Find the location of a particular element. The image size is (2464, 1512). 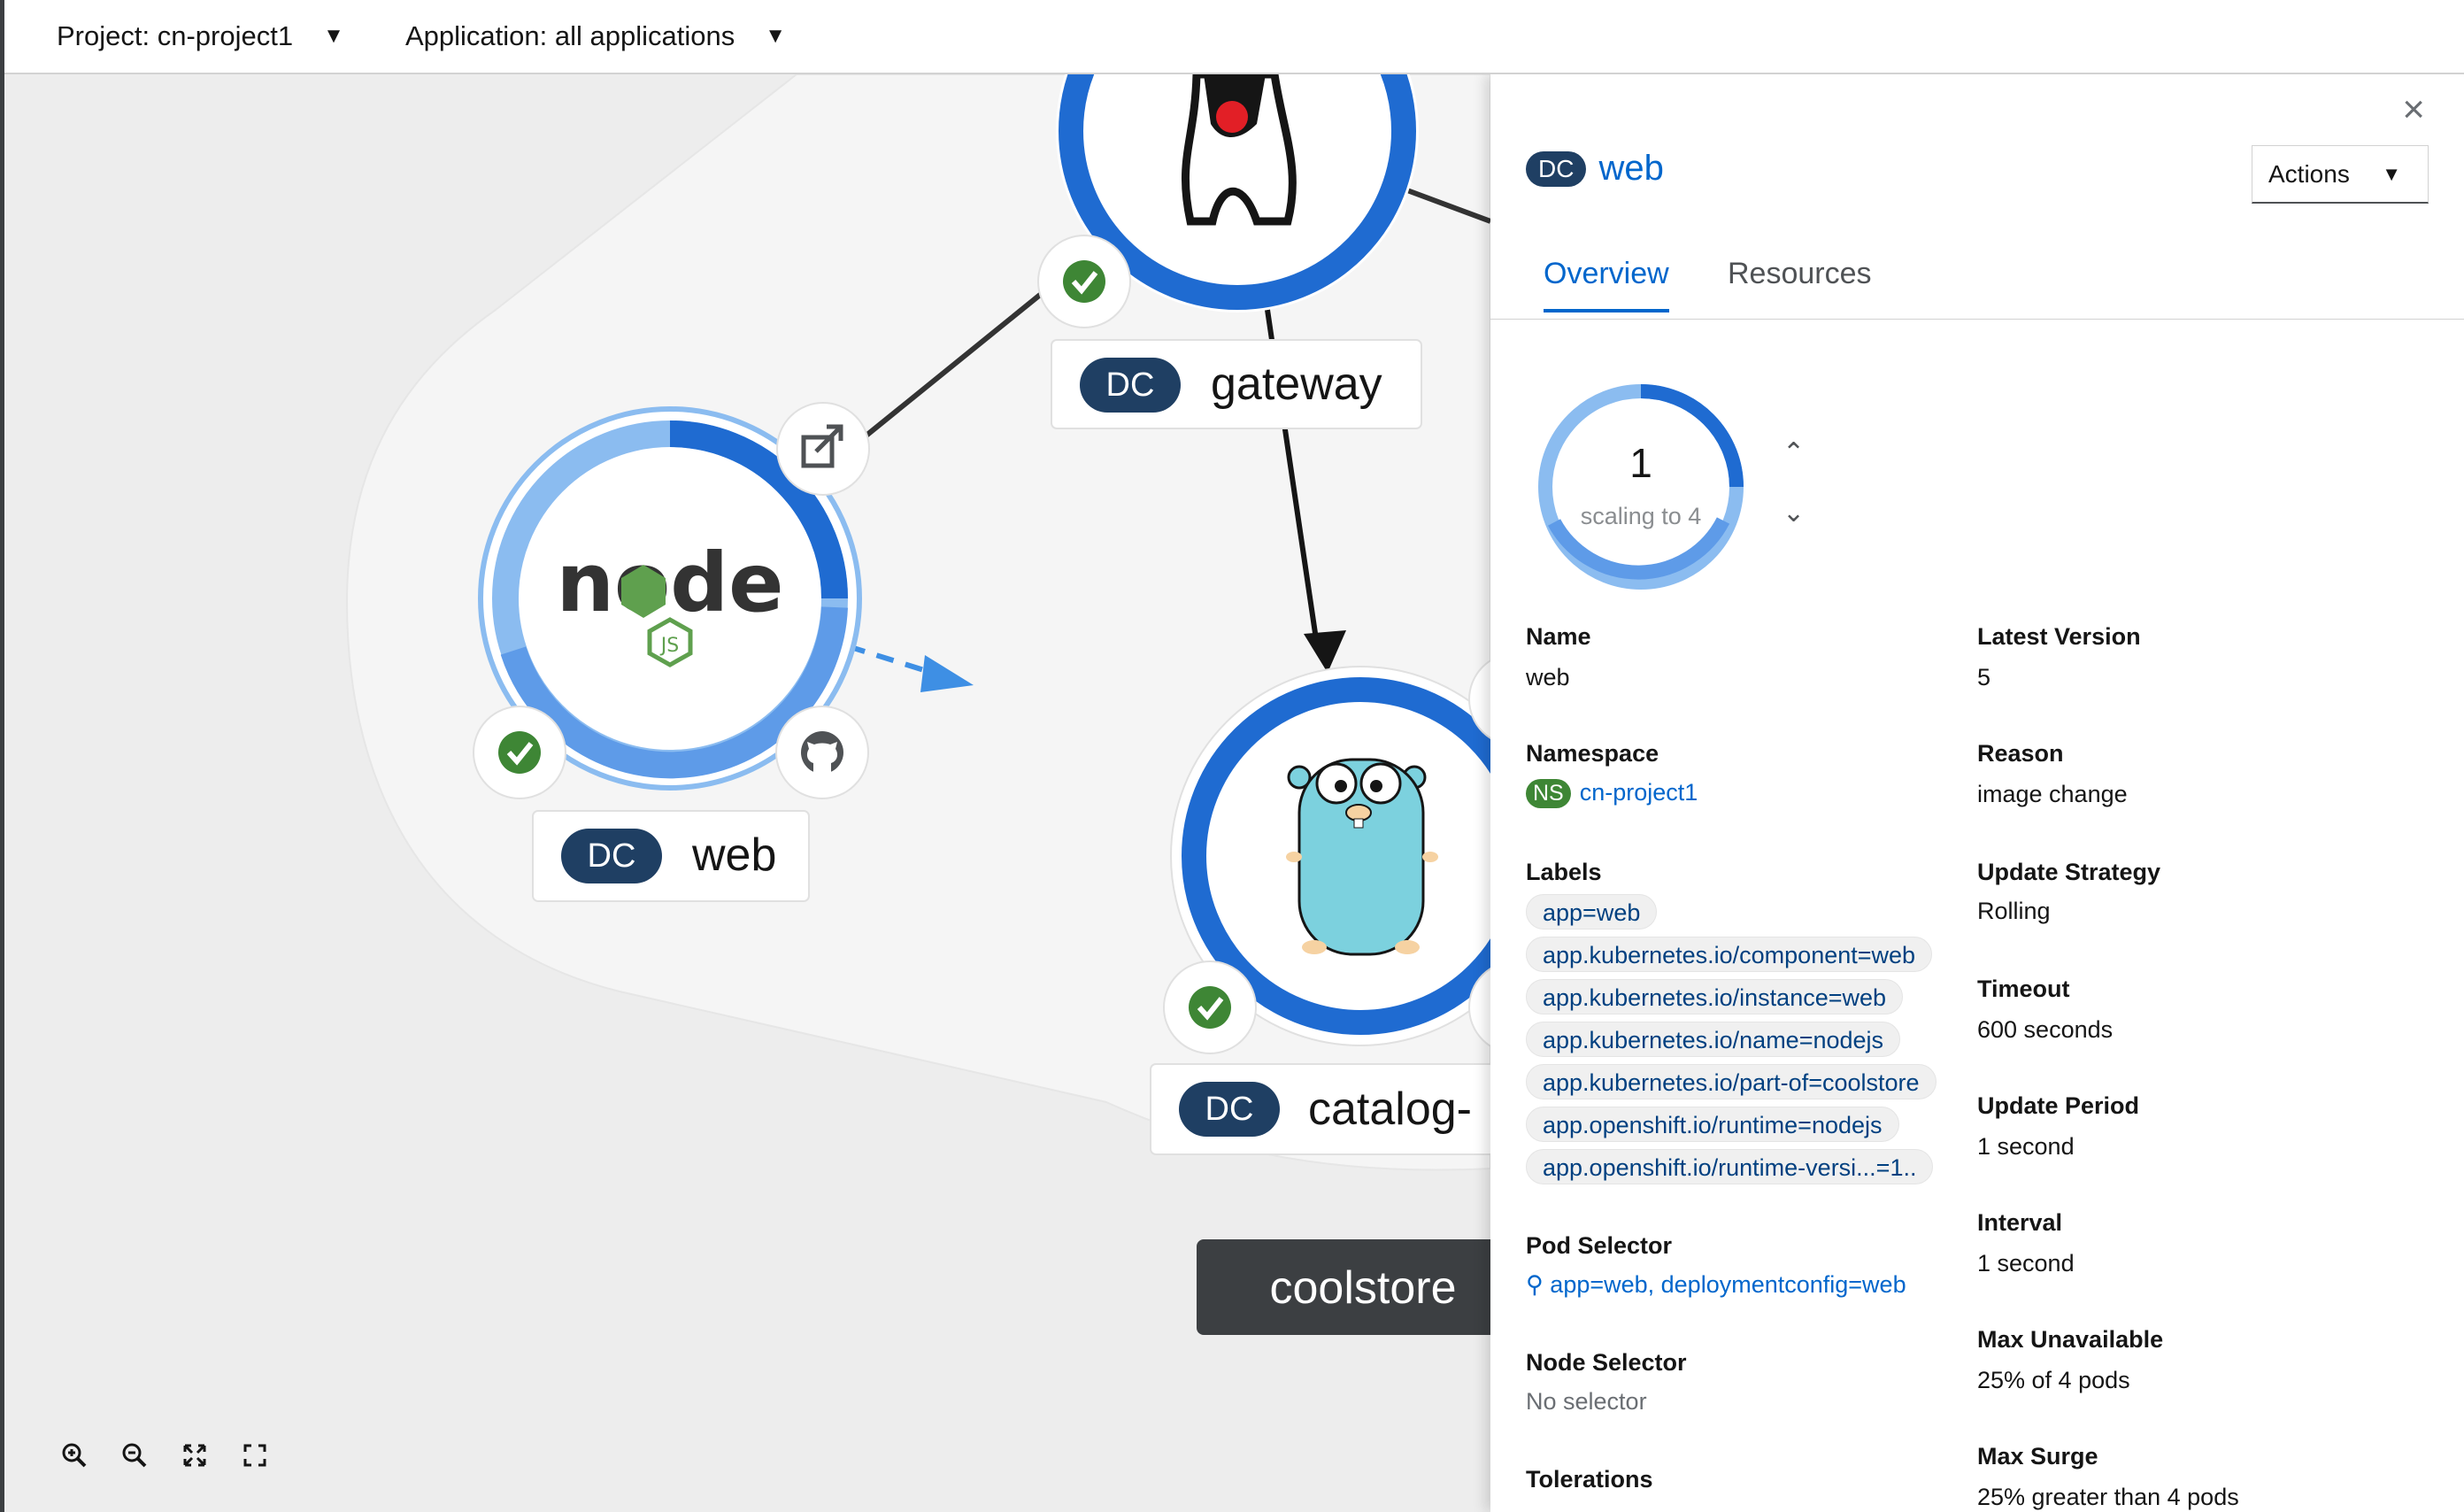

pod-selector-link: ⚲ app=web, deploymentconfig=web is located at coordinates (1716, 1285).